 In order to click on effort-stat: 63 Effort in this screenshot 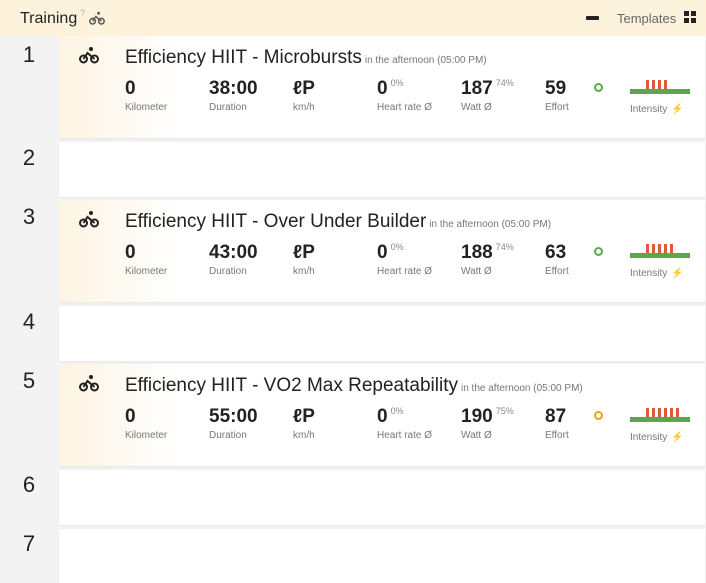, I will do `click(557, 259)`.